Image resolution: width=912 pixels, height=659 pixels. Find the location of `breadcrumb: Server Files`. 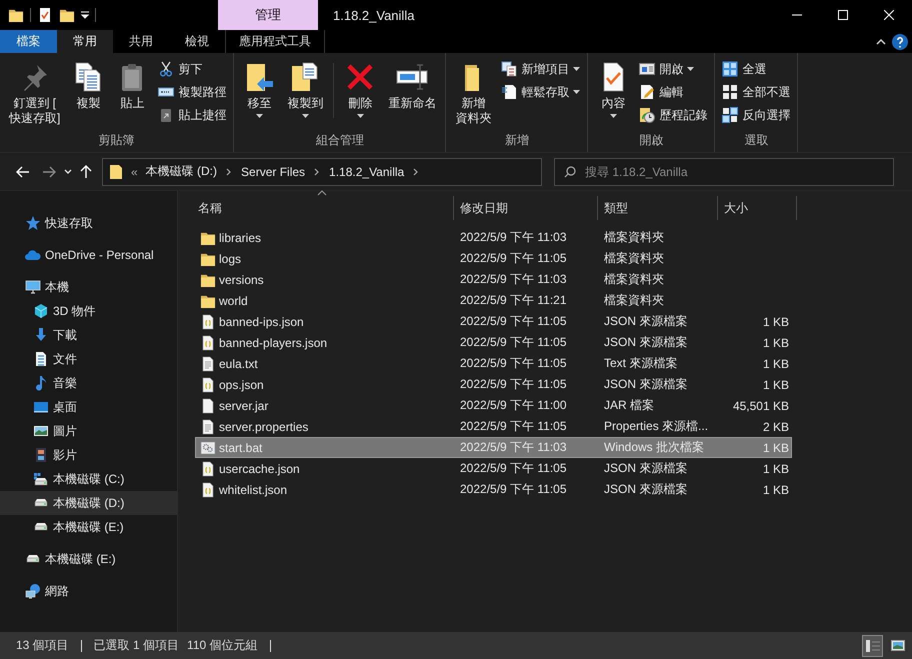

breadcrumb: Server Files is located at coordinates (273, 171).